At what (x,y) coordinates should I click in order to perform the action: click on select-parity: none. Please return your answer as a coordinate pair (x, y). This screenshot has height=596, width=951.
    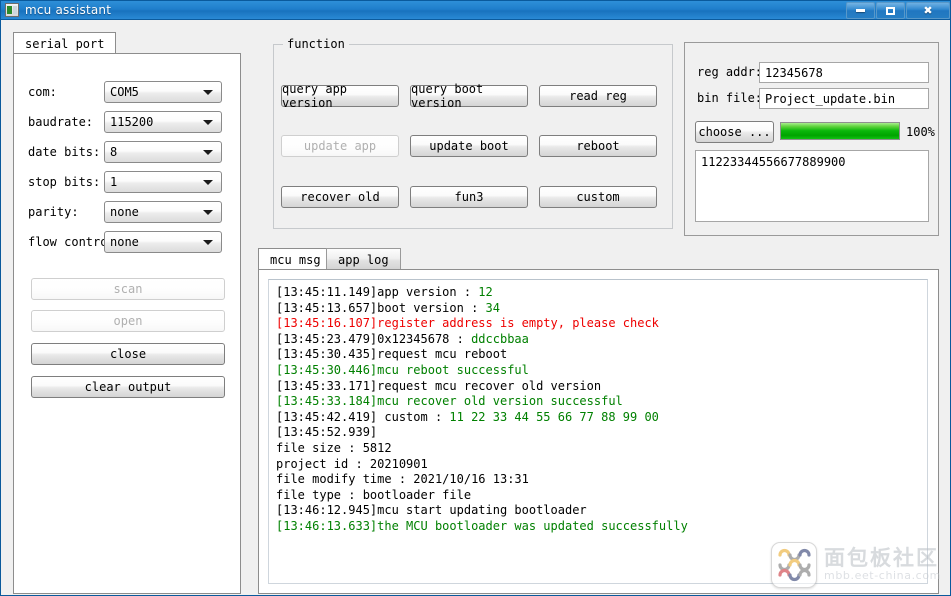
    Looking at the image, I should click on (163, 212).